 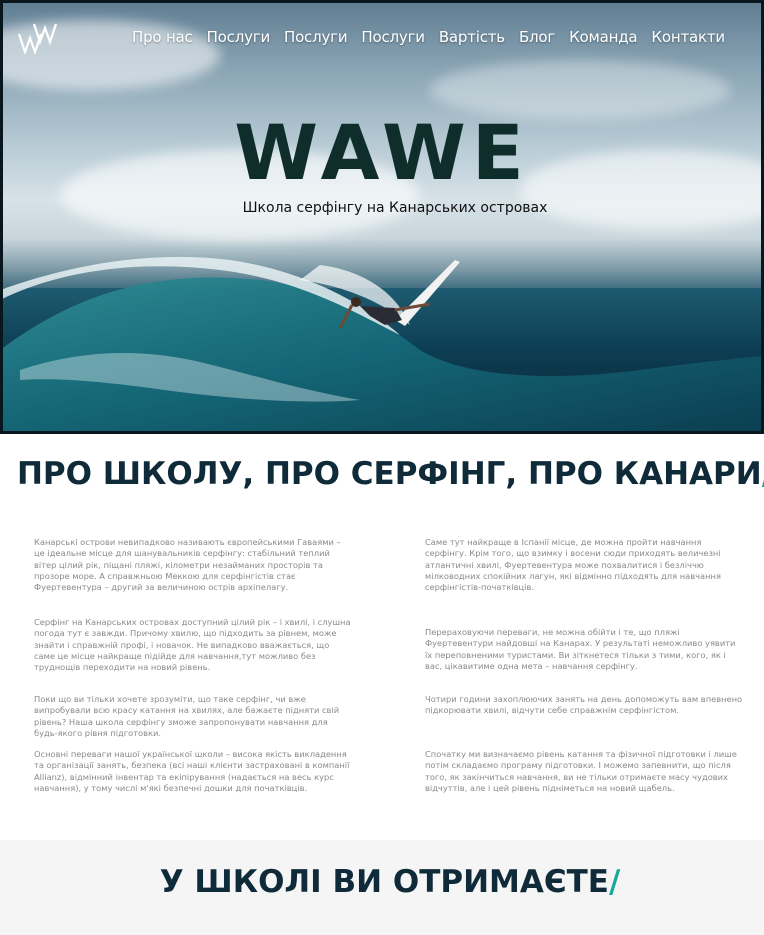 I want to click on nav-item-services-3: Послуги, so click(x=393, y=37).